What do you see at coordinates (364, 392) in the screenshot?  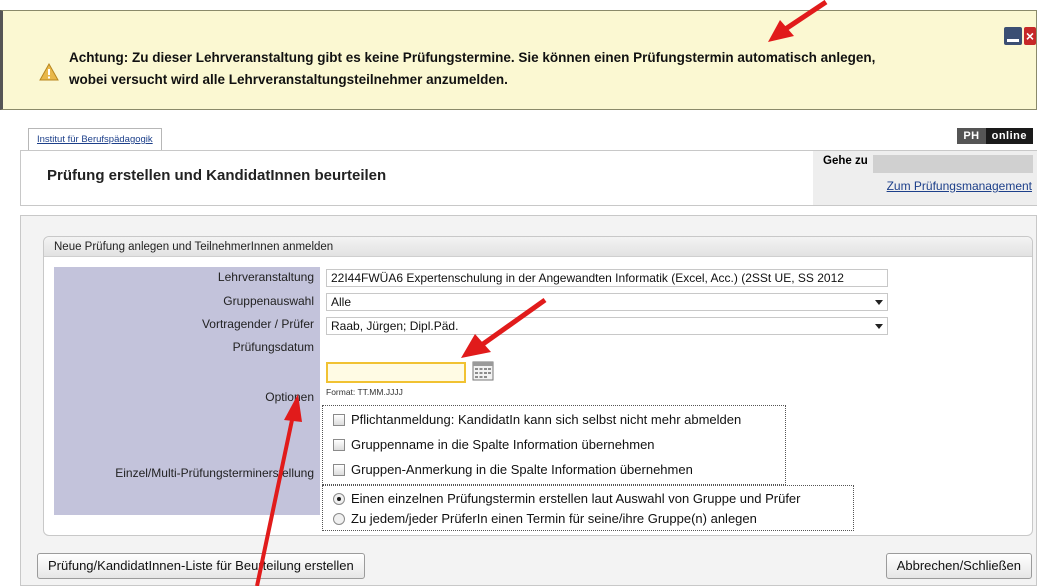 I see `date-format-hint: Format: TT.MM.JJJJ` at bounding box center [364, 392].